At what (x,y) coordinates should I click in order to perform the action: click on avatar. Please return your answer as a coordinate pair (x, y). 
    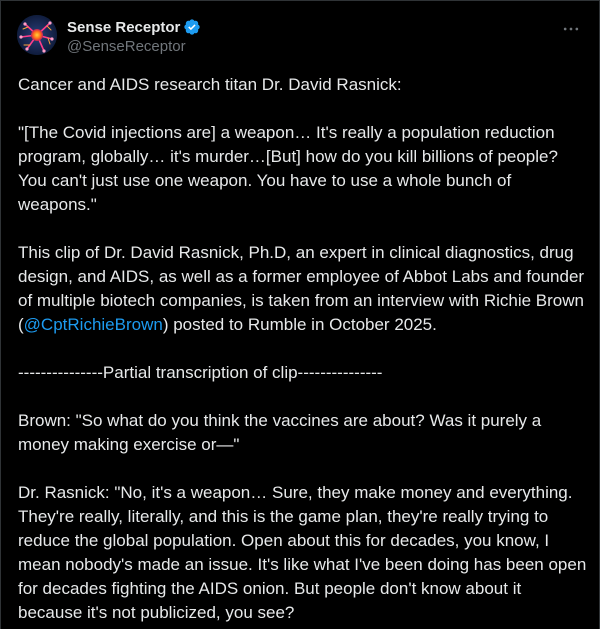
    Looking at the image, I should click on (37, 35).